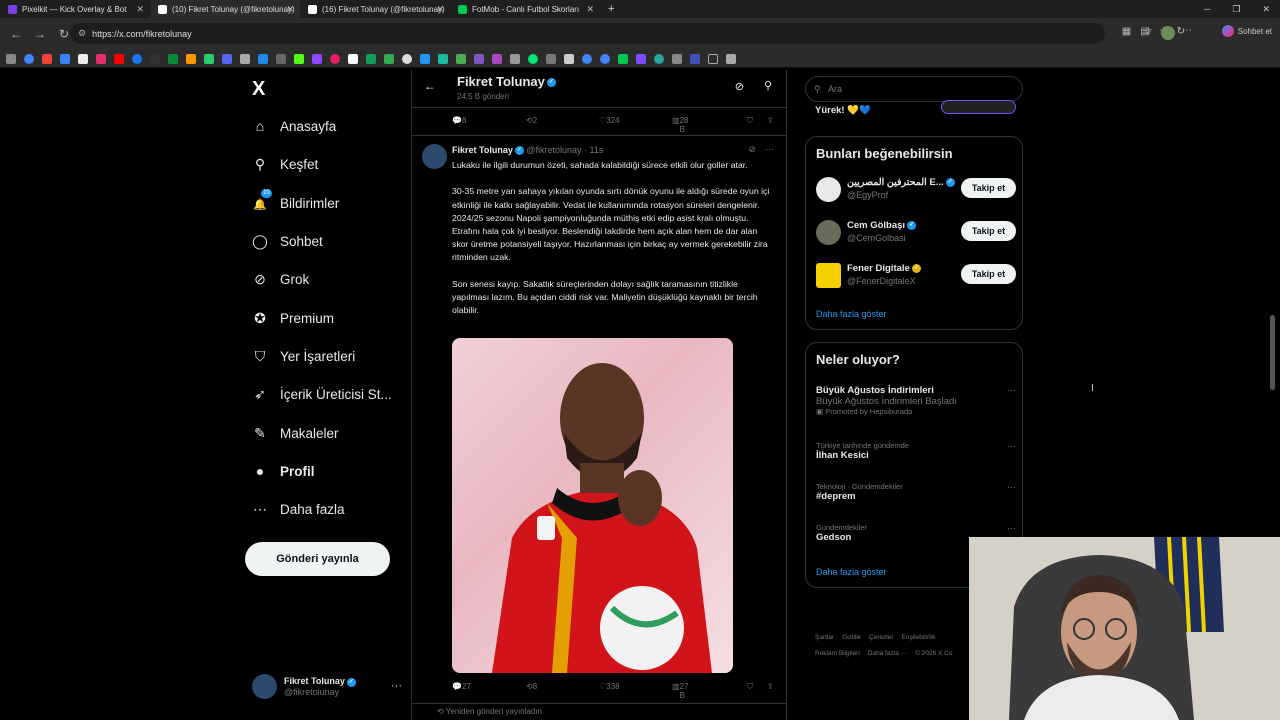  I want to click on url-field: ⚙ https://x.com/fikretolunay, so click(587, 33).